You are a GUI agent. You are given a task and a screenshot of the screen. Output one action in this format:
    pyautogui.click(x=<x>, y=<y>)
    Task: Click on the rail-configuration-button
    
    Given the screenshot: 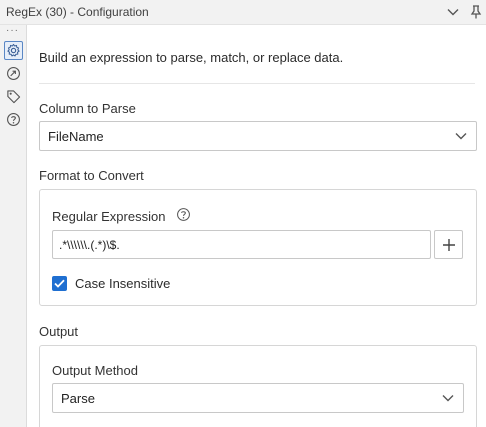 What is the action you would take?
    pyautogui.click(x=13, y=50)
    